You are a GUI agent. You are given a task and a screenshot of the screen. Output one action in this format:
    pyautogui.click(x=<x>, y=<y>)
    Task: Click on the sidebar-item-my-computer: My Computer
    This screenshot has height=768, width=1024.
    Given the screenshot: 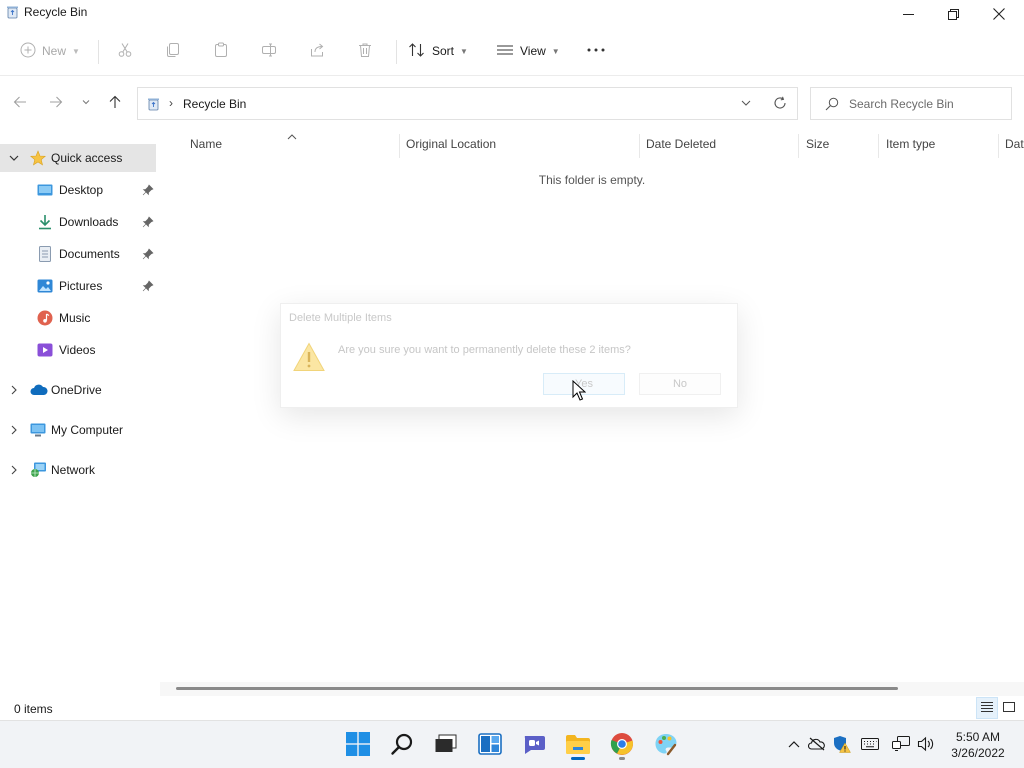 What is the action you would take?
    pyautogui.click(x=78, y=430)
    